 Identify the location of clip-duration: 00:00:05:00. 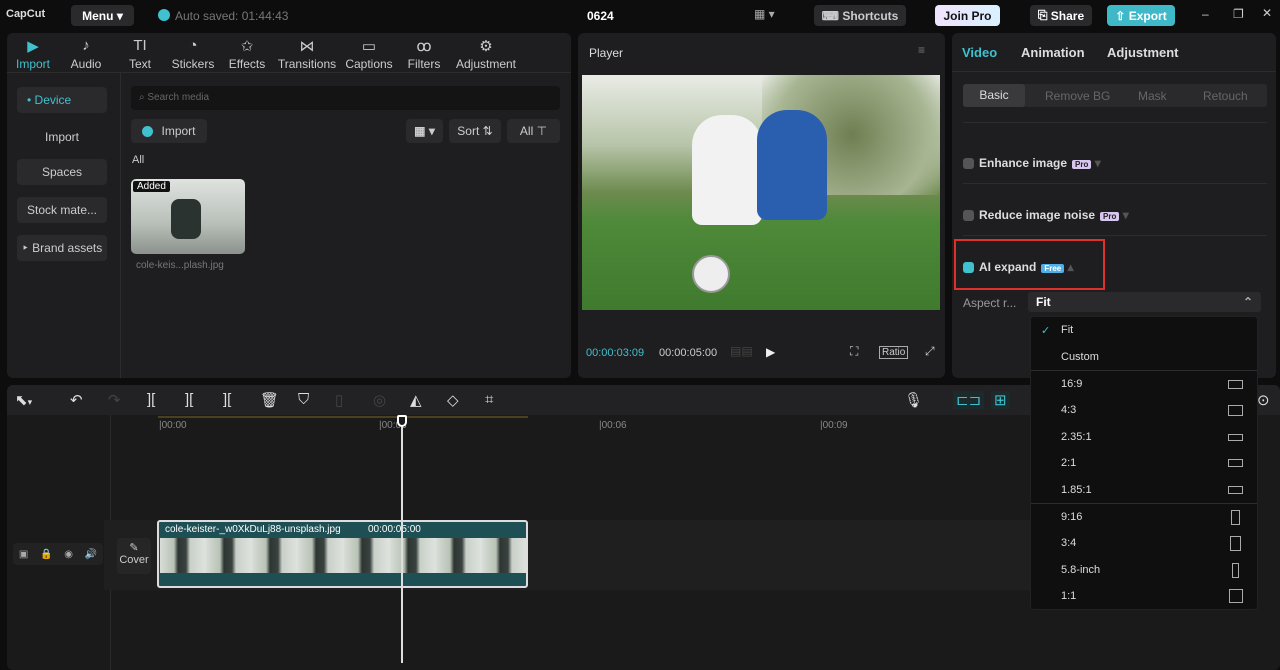
(394, 529).